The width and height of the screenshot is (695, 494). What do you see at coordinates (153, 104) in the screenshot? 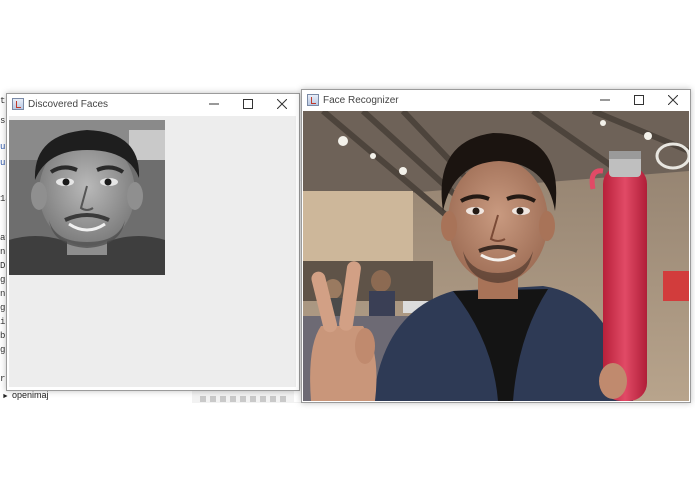
I see `title-bar: Discovered Faces` at bounding box center [153, 104].